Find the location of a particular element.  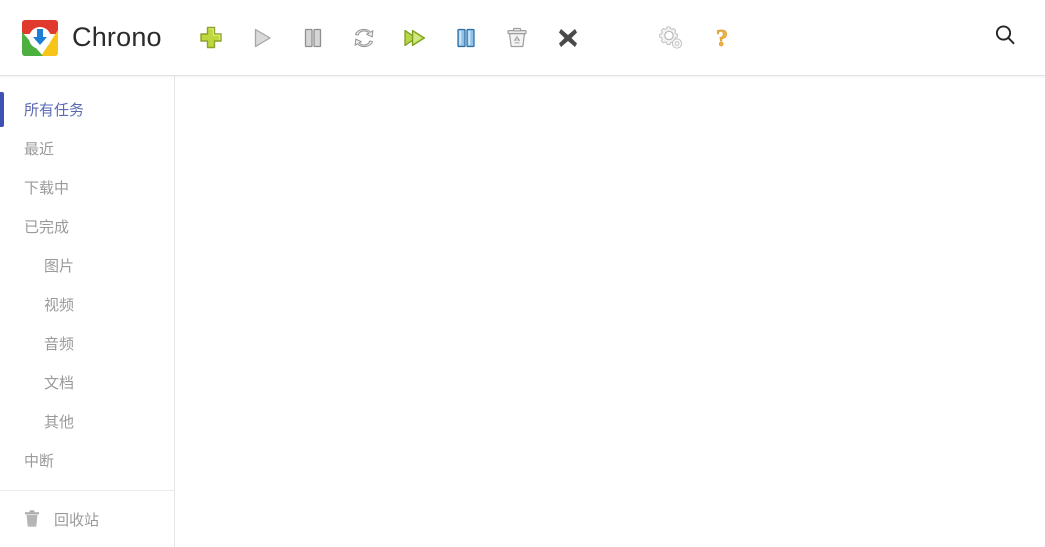

pause-button is located at coordinates (313, 38).